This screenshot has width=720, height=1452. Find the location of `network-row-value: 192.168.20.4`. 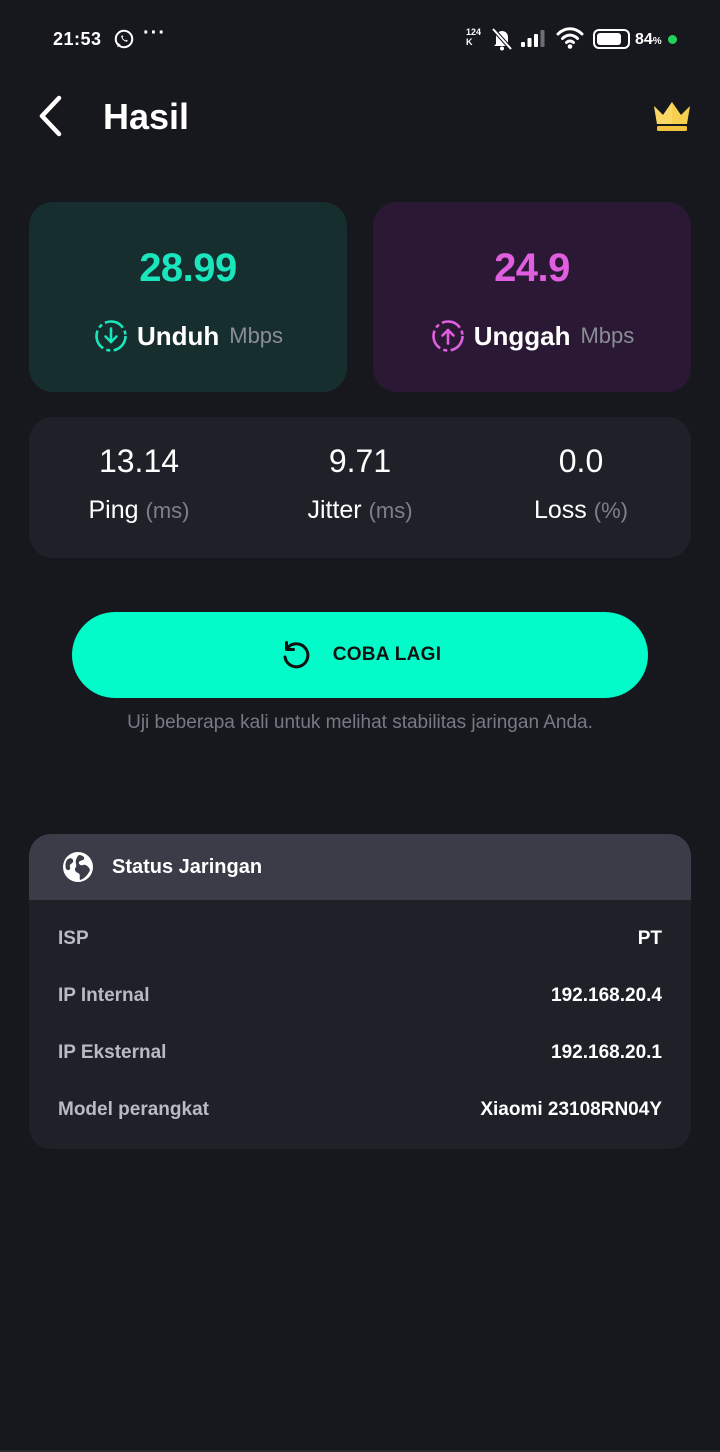

network-row-value: 192.168.20.4 is located at coordinates (606, 995).